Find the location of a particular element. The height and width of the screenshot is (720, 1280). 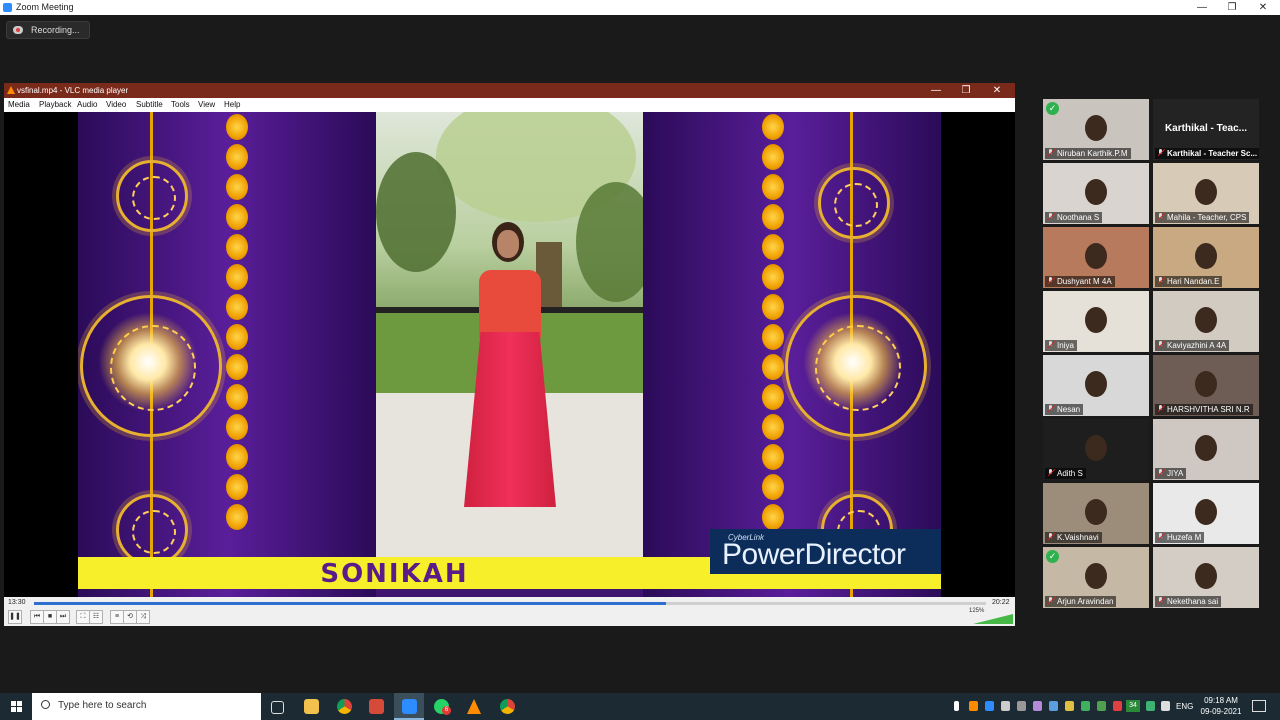

tray-badge-icon: 34 is located at coordinates (1133, 706).